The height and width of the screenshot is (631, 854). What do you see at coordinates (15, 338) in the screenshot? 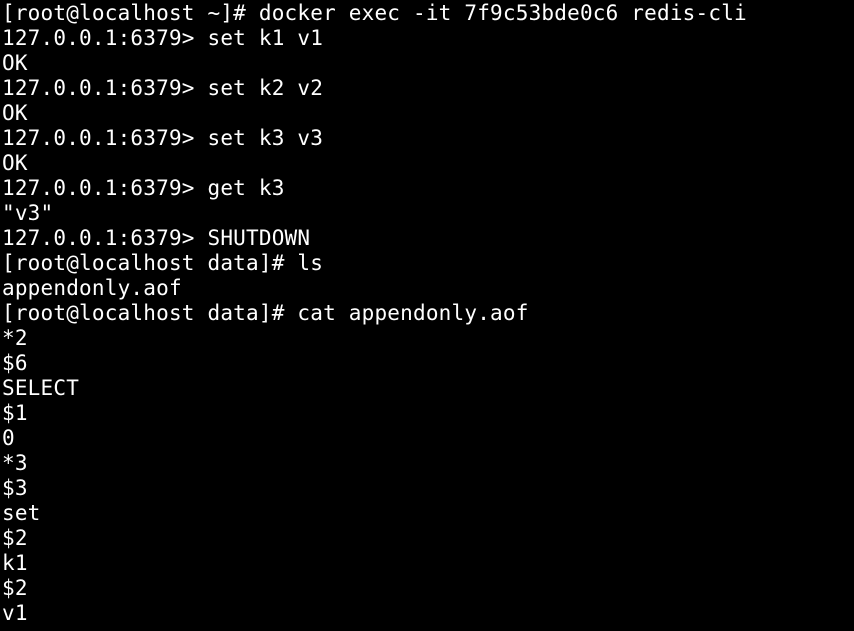
I see `aof-line: *2` at bounding box center [15, 338].